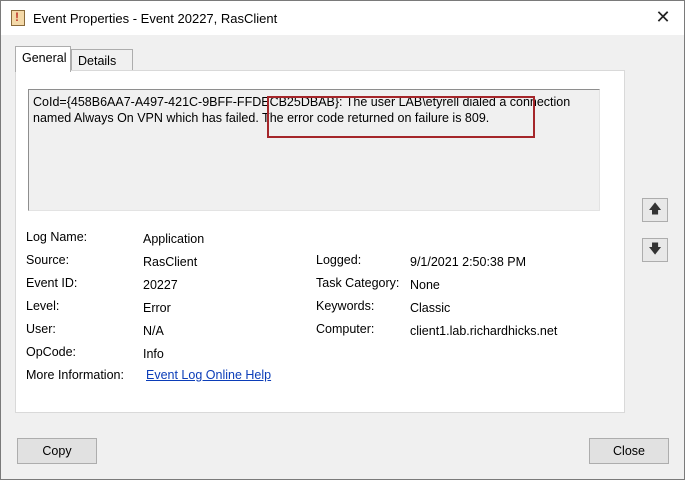  What do you see at coordinates (102, 60) in the screenshot?
I see `tab-details: Details` at bounding box center [102, 60].